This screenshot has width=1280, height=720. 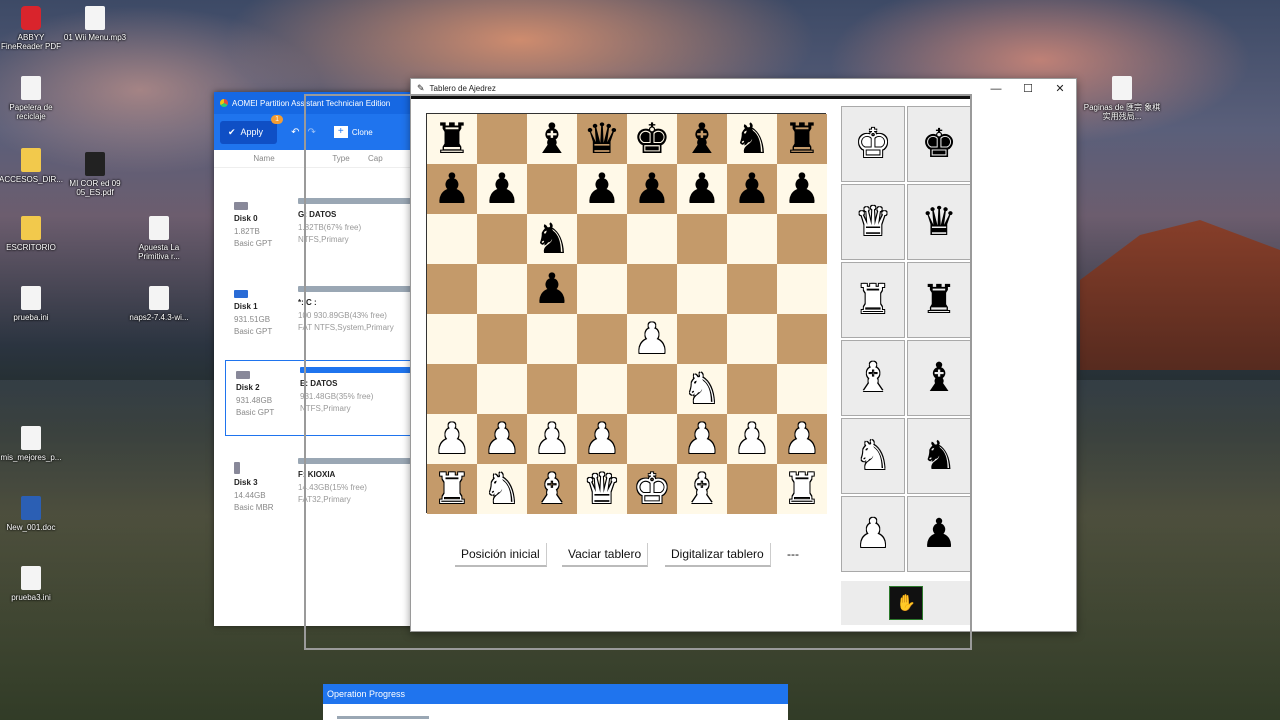 I want to click on square-h1: ♜, so click(x=802, y=489).